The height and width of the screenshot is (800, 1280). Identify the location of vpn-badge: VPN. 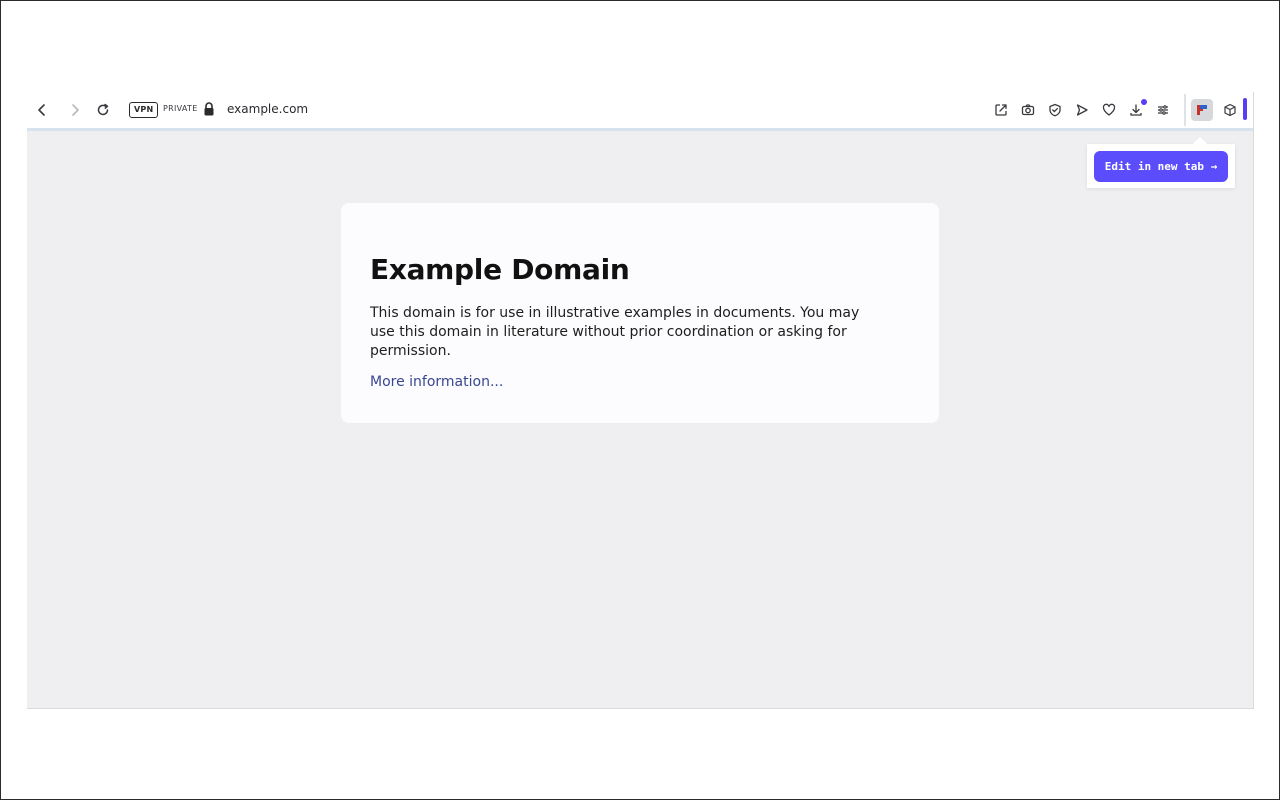
(144, 110).